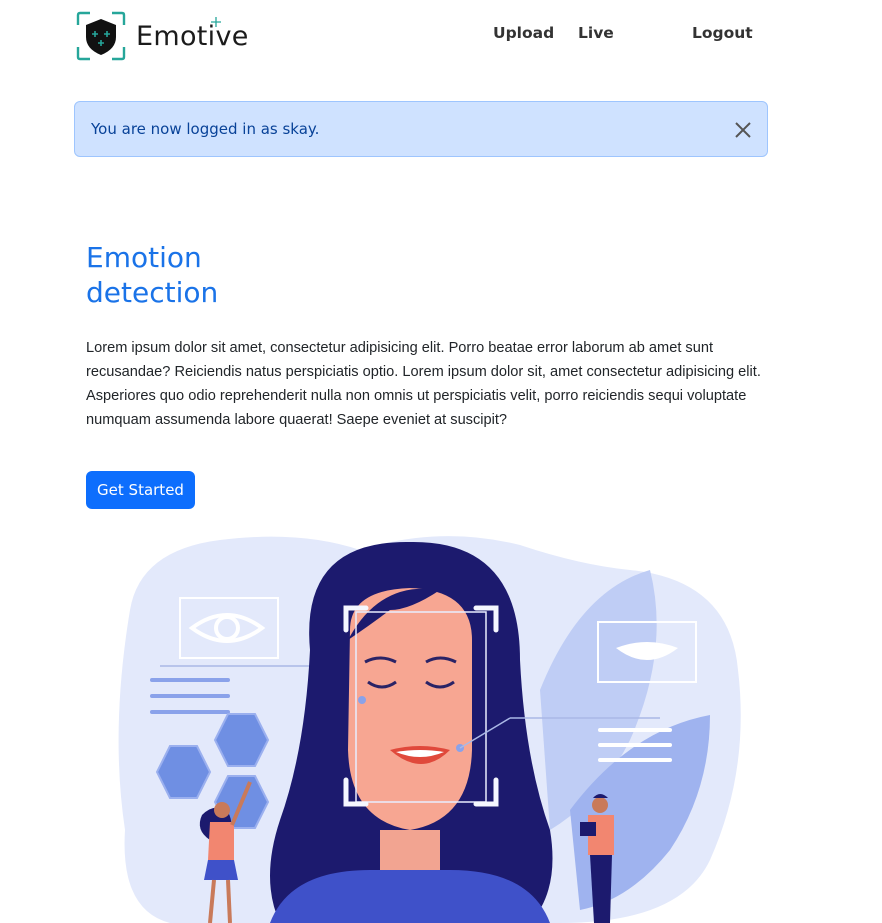 This screenshot has height=923, width=882. What do you see at coordinates (441, 35) in the screenshot?
I see `navbar: Emotive Upload Live Logout` at bounding box center [441, 35].